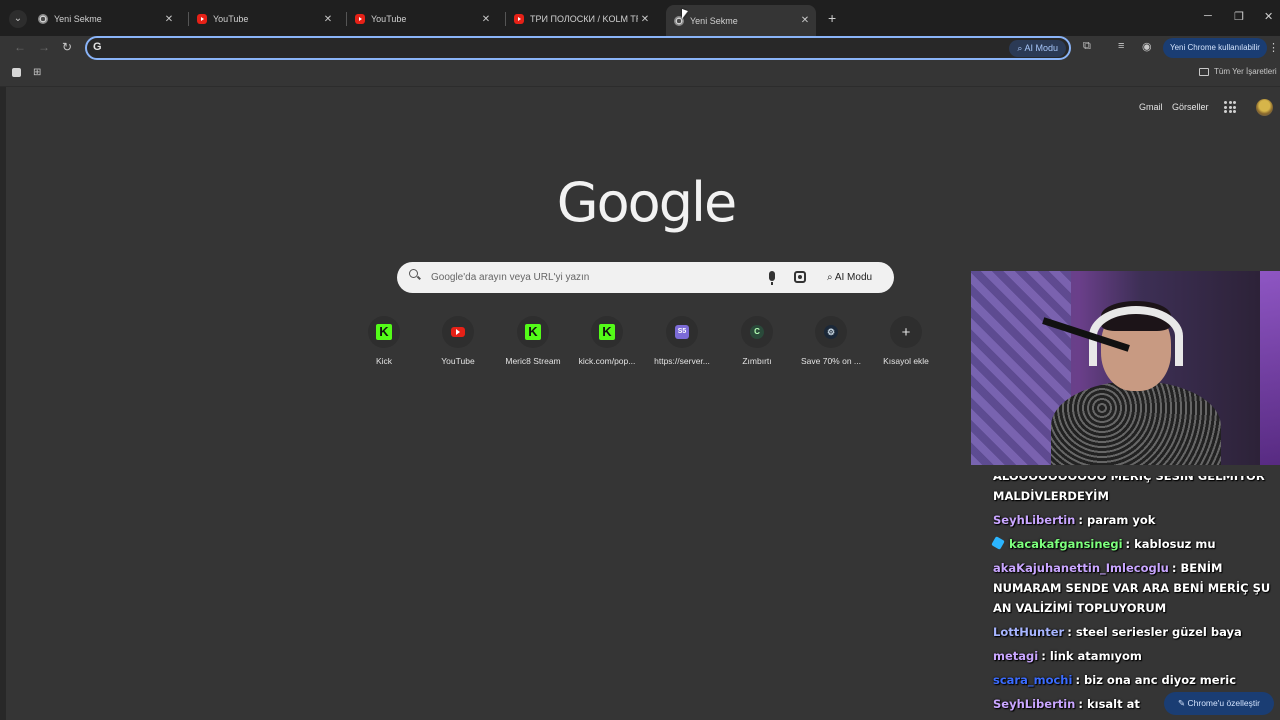  I want to click on shortcut-icon-bg, so click(458, 332).